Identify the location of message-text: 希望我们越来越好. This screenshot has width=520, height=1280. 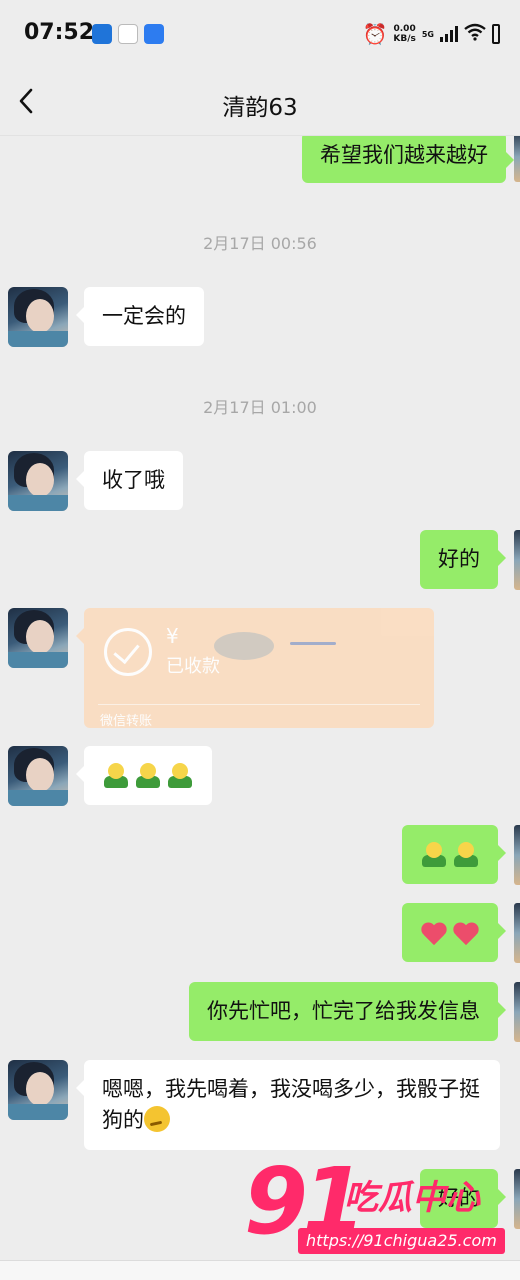
(404, 155).